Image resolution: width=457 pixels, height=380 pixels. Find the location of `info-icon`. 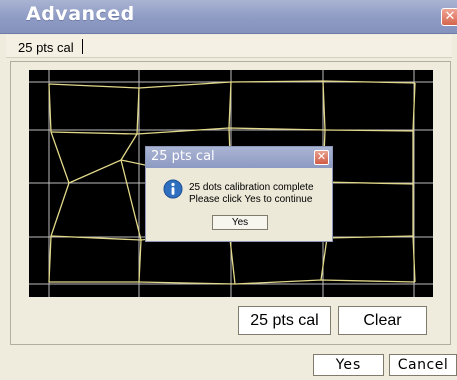

info-icon is located at coordinates (173, 189).